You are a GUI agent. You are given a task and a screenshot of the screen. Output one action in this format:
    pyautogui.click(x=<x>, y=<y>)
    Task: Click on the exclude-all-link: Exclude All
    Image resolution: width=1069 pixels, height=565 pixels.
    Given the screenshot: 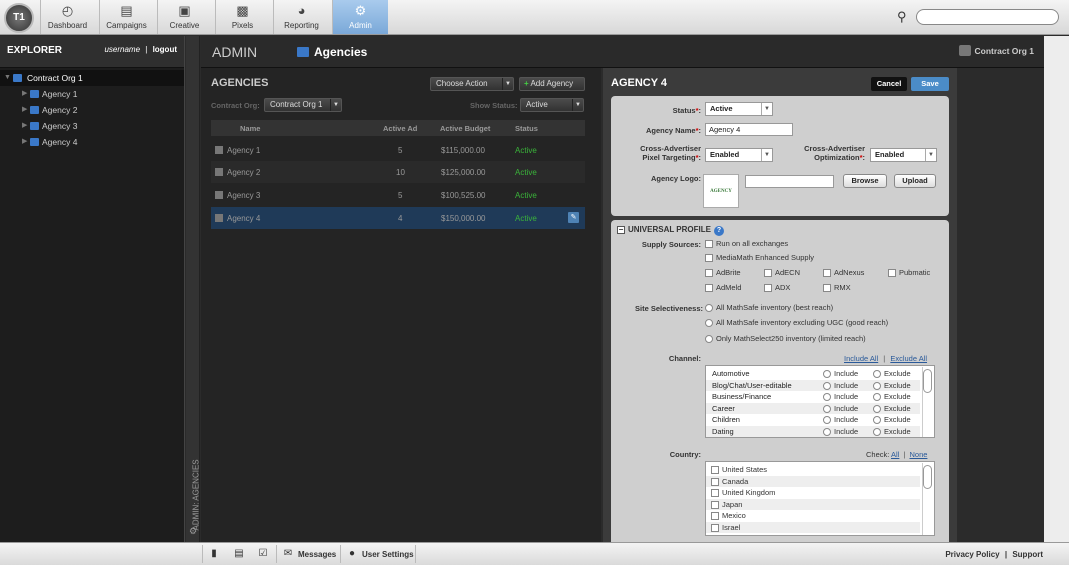 What is the action you would take?
    pyautogui.click(x=908, y=358)
    